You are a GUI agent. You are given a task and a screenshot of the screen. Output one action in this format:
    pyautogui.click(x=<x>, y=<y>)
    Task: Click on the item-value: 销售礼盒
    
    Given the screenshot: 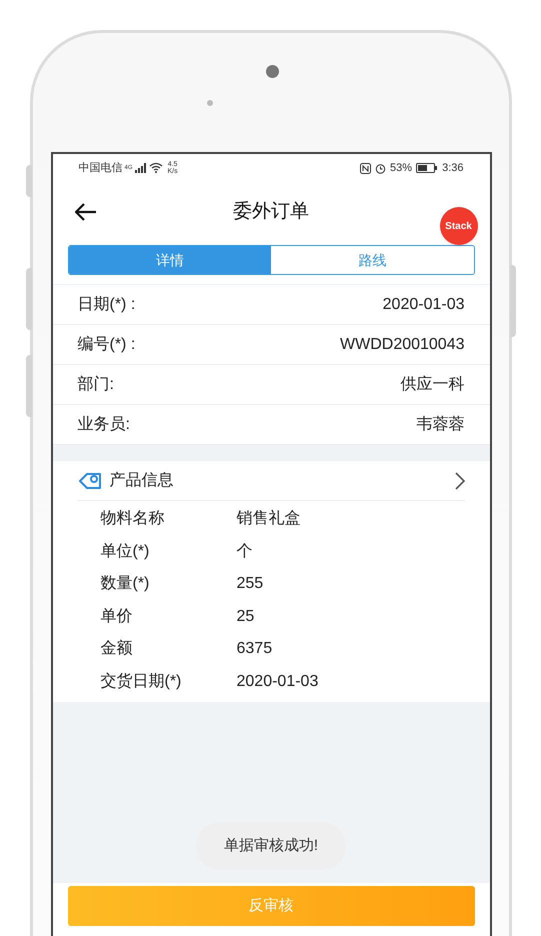 What is the action you would take?
    pyautogui.click(x=268, y=519)
    